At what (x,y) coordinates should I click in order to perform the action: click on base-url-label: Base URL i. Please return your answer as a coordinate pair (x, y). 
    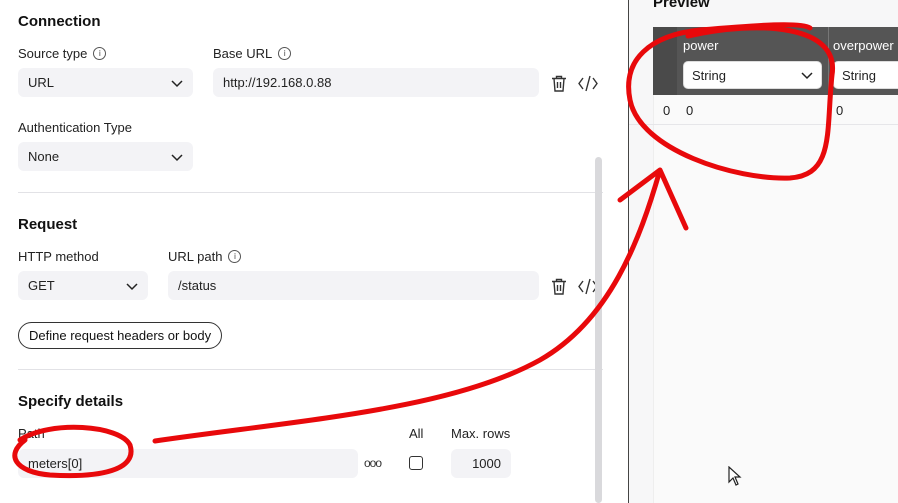
    Looking at the image, I should click on (252, 53).